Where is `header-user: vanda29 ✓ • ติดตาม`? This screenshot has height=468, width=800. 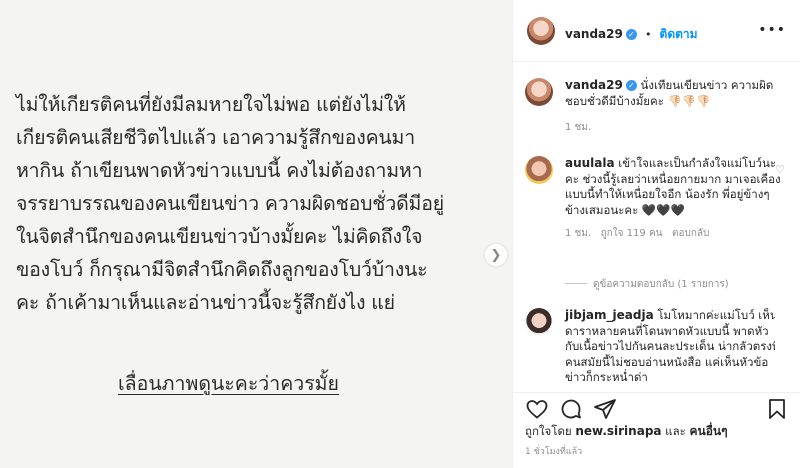
header-user: vanda29 ✓ • ติดตาม is located at coordinates (631, 33).